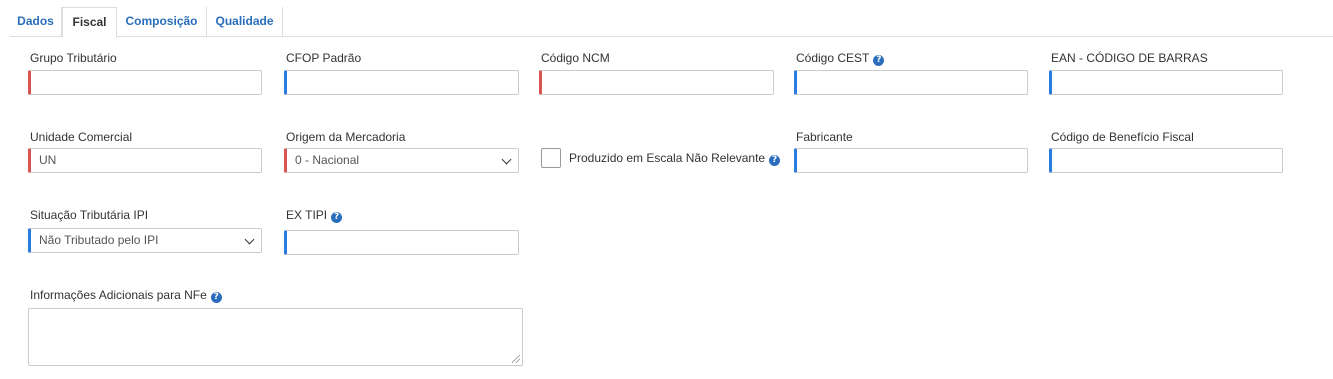  What do you see at coordinates (671, 22) in the screenshot?
I see `tab-bar: Dados Fiscal Composição Qualidade` at bounding box center [671, 22].